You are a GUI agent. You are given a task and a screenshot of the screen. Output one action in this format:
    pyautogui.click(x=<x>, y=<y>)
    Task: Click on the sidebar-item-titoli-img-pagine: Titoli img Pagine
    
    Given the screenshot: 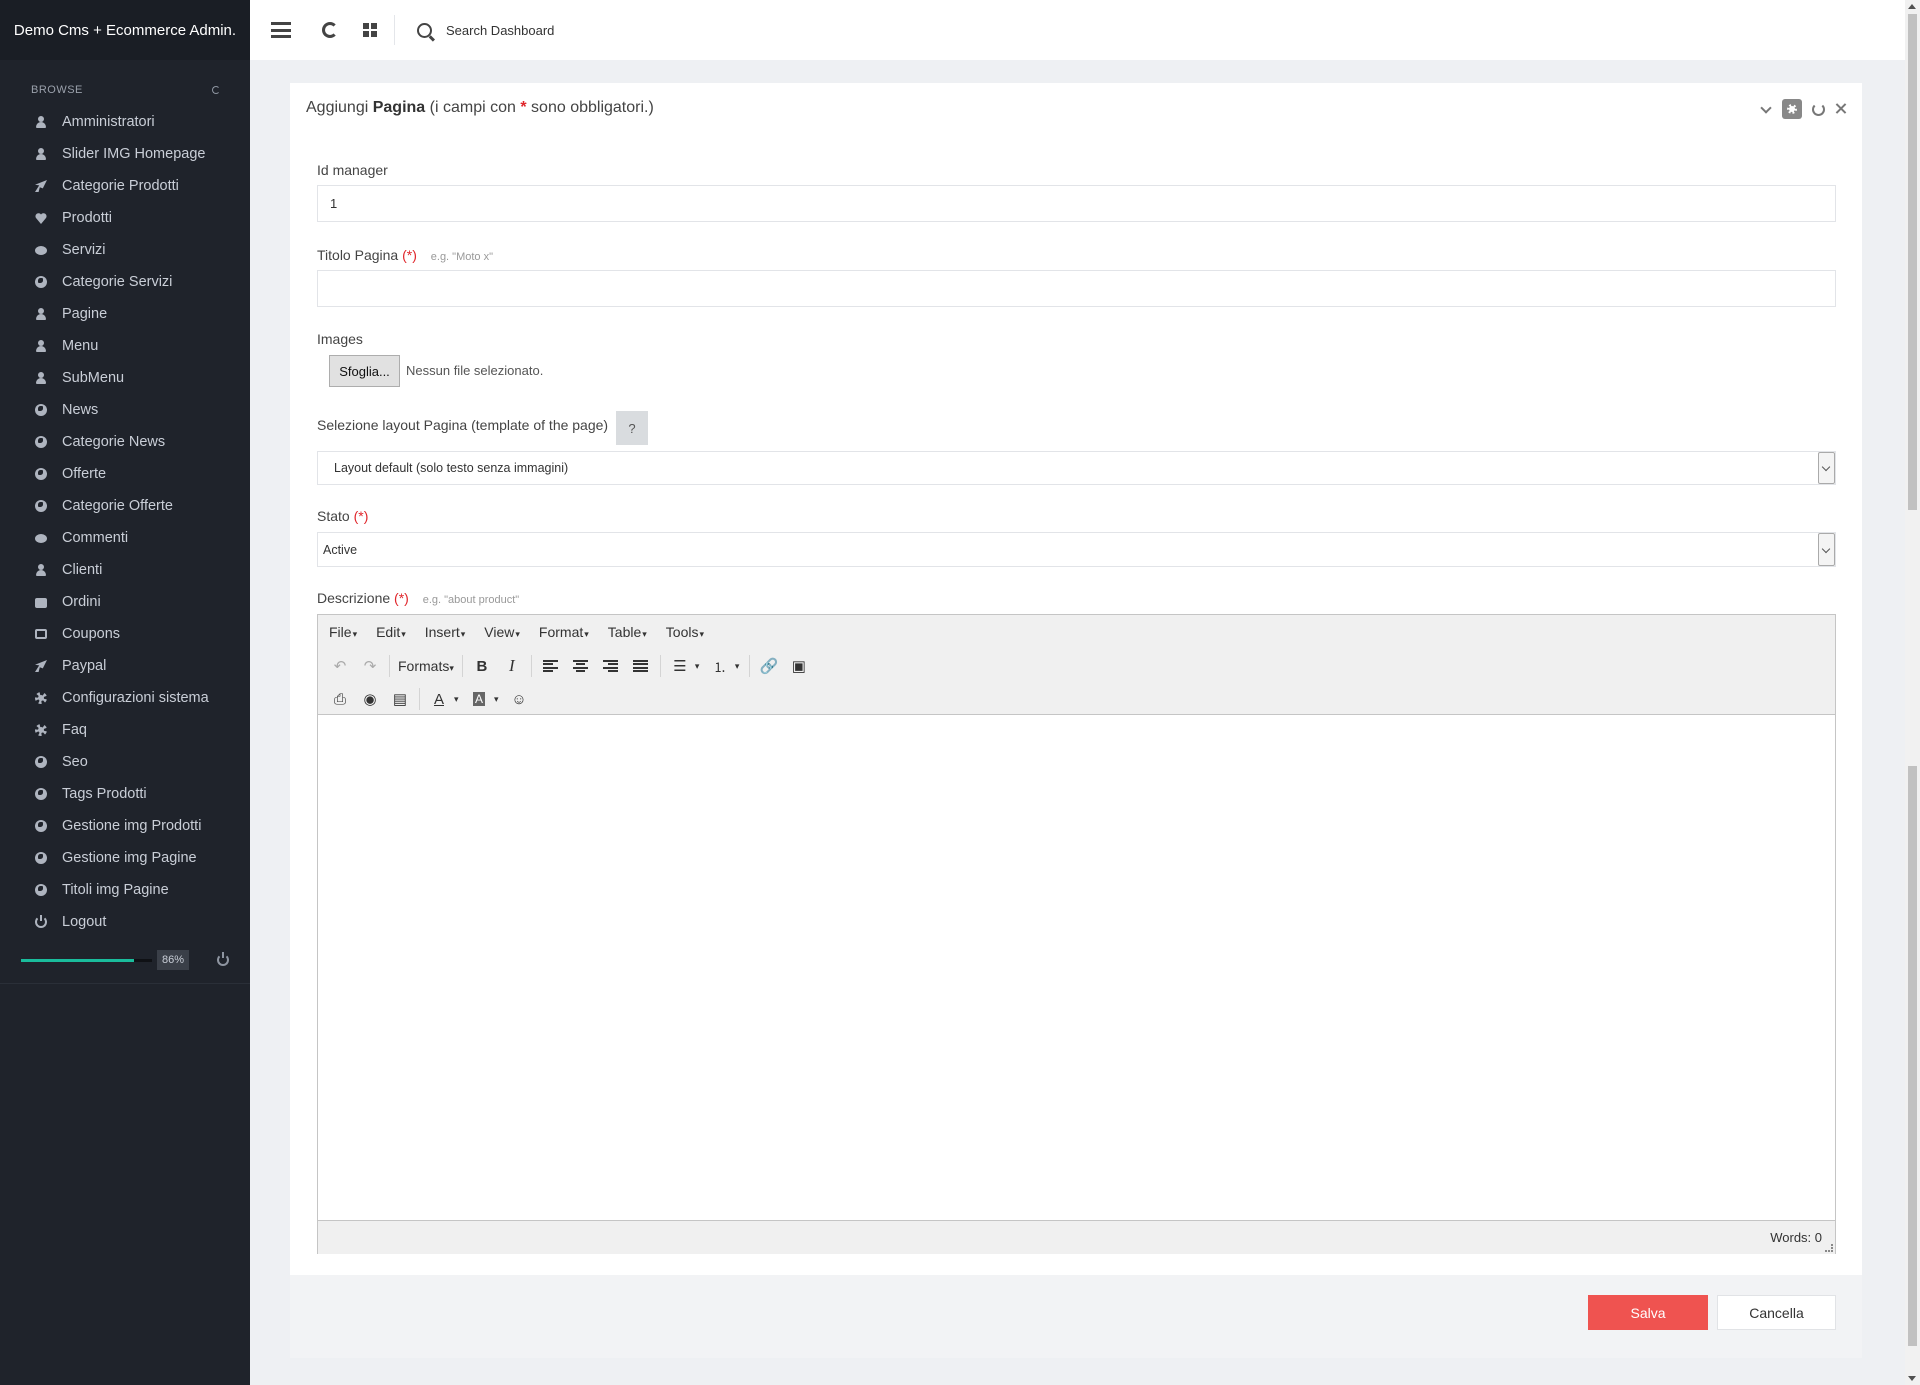 What is the action you would take?
    pyautogui.click(x=125, y=890)
    